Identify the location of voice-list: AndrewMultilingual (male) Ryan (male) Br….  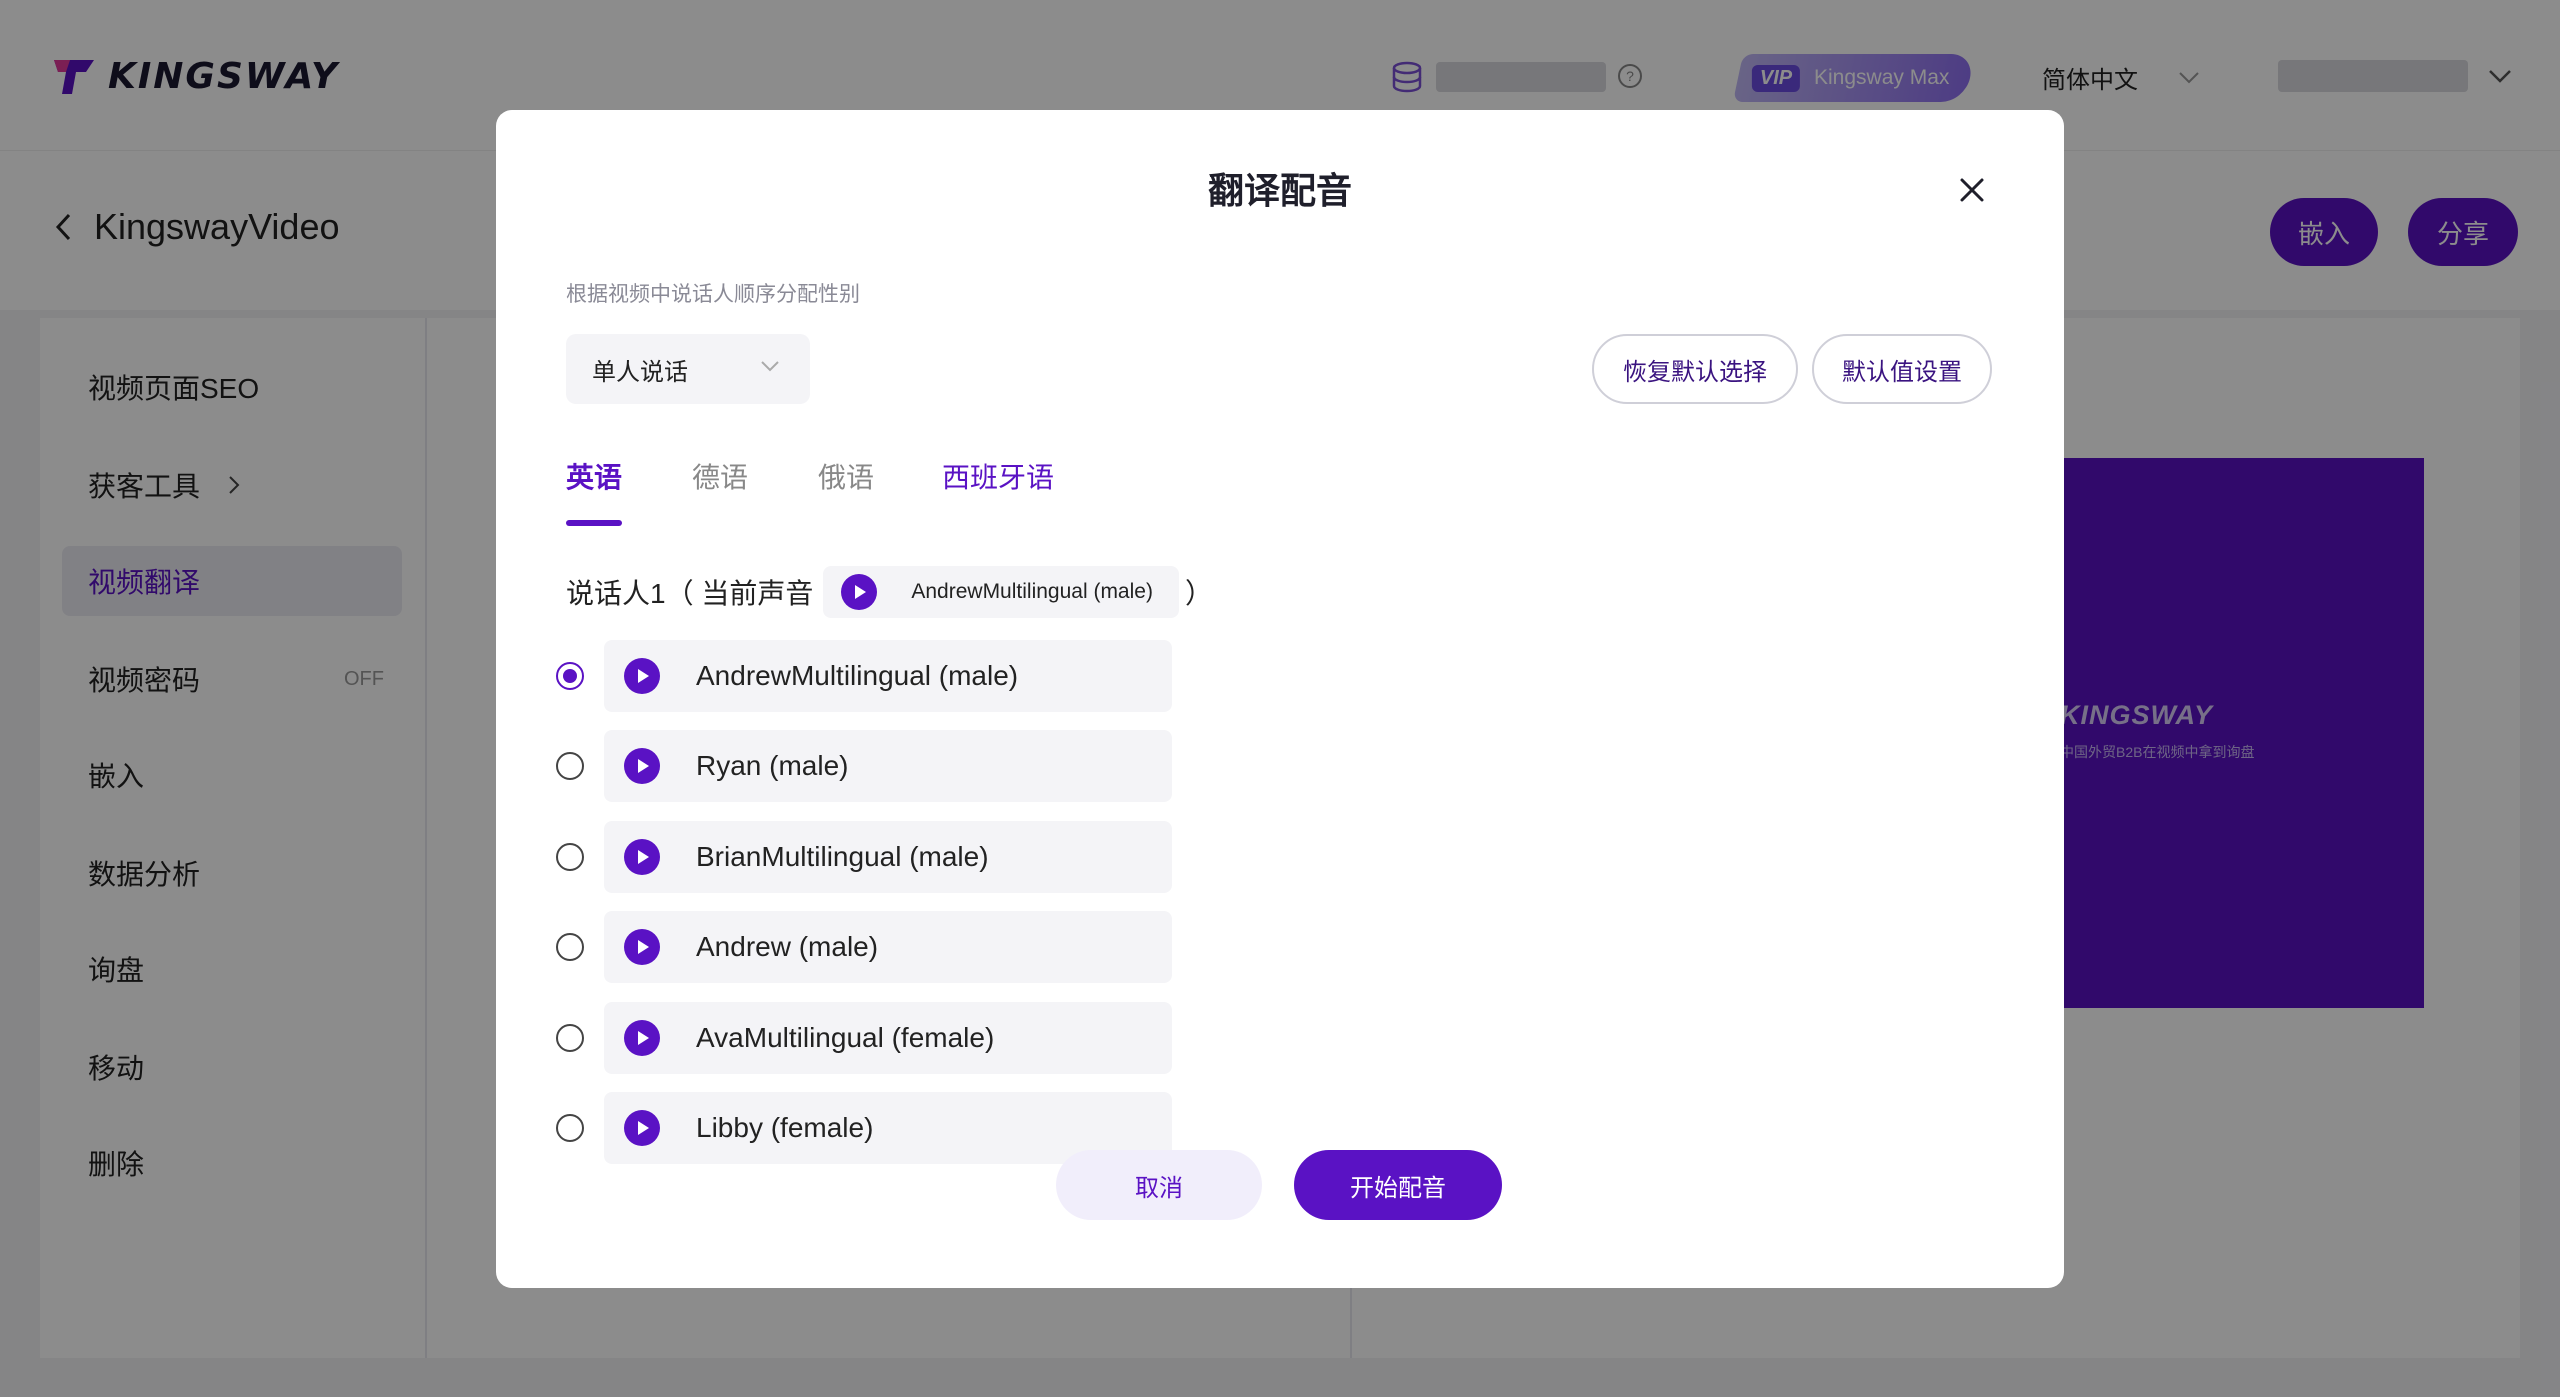
(906, 926).